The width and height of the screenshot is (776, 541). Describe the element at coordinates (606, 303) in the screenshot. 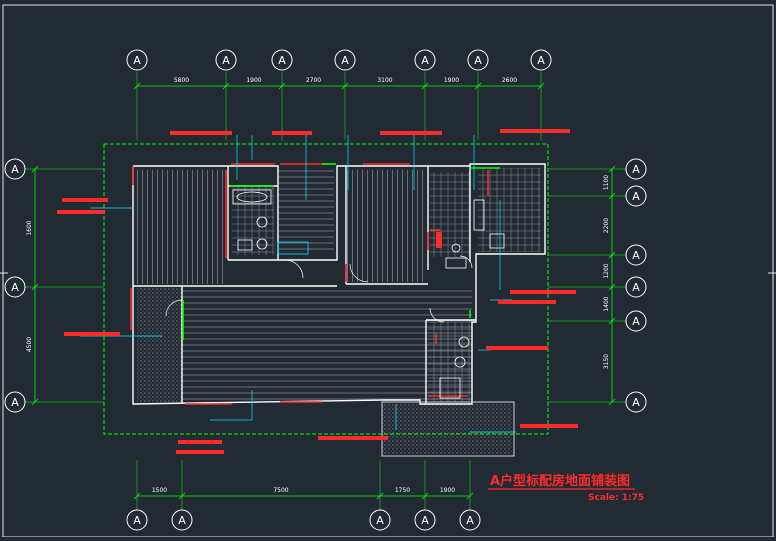

I see `dimension-right: 1400` at that location.